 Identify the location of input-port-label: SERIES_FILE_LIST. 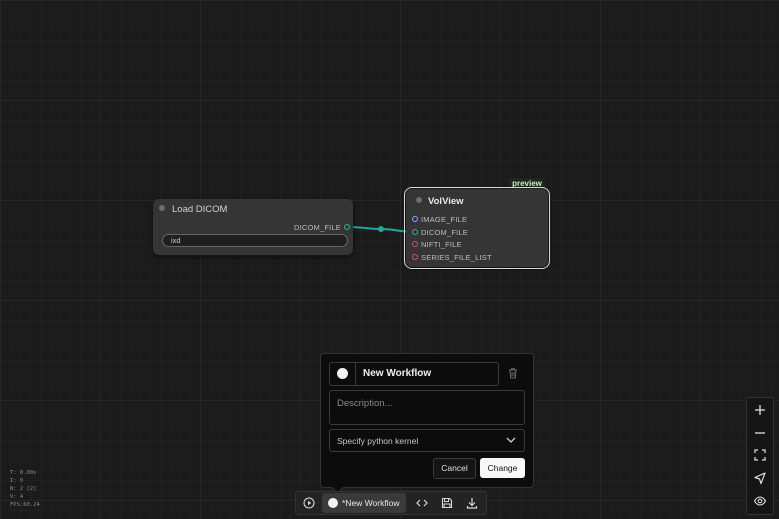
(456, 257).